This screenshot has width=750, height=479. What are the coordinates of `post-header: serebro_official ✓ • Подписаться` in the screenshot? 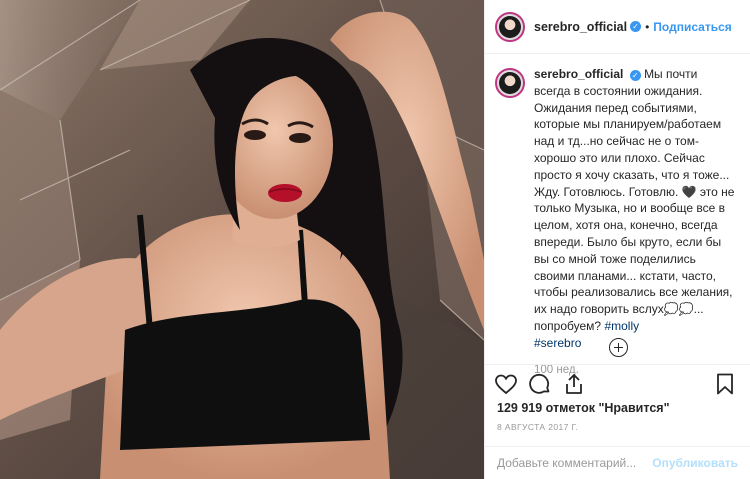 It's located at (617, 27).